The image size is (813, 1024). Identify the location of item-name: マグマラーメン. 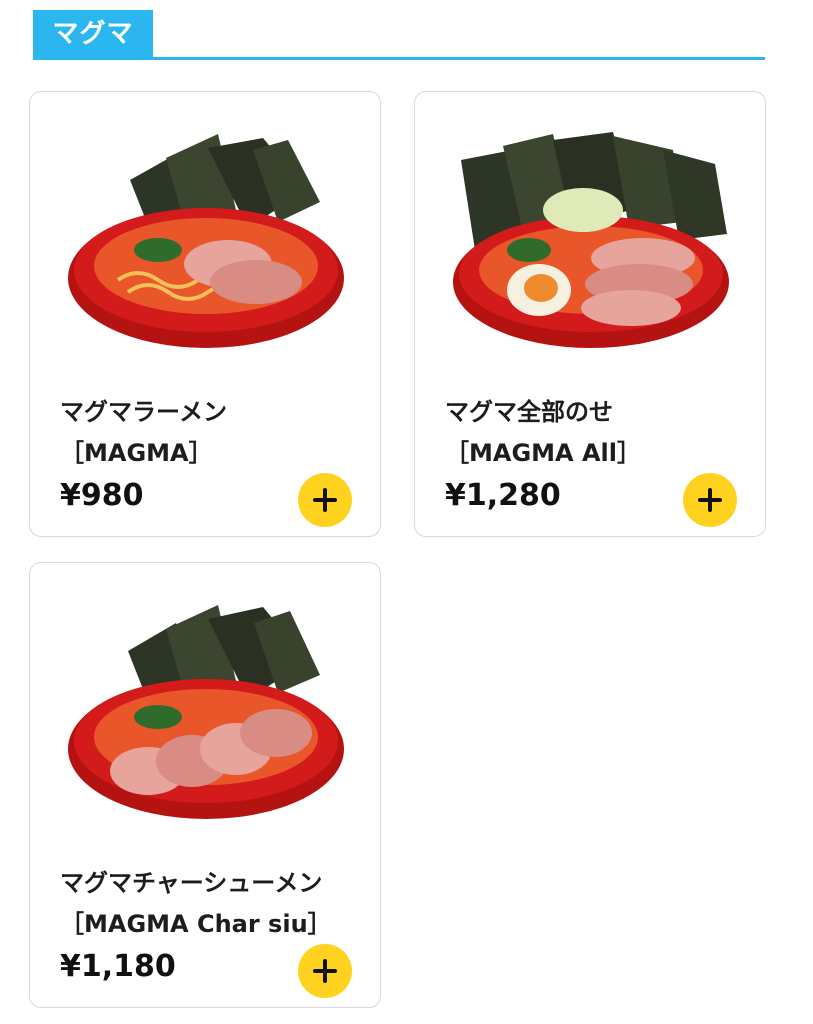
(144, 412).